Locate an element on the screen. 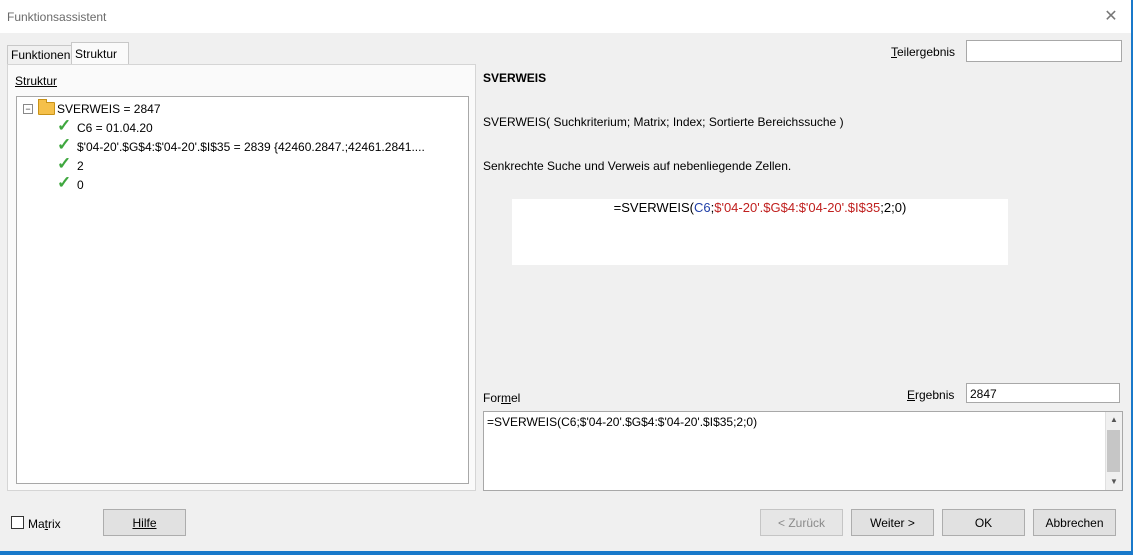 This screenshot has width=1133, height=555. teilergebnis-label: Teilergebnis is located at coordinates (923, 52).